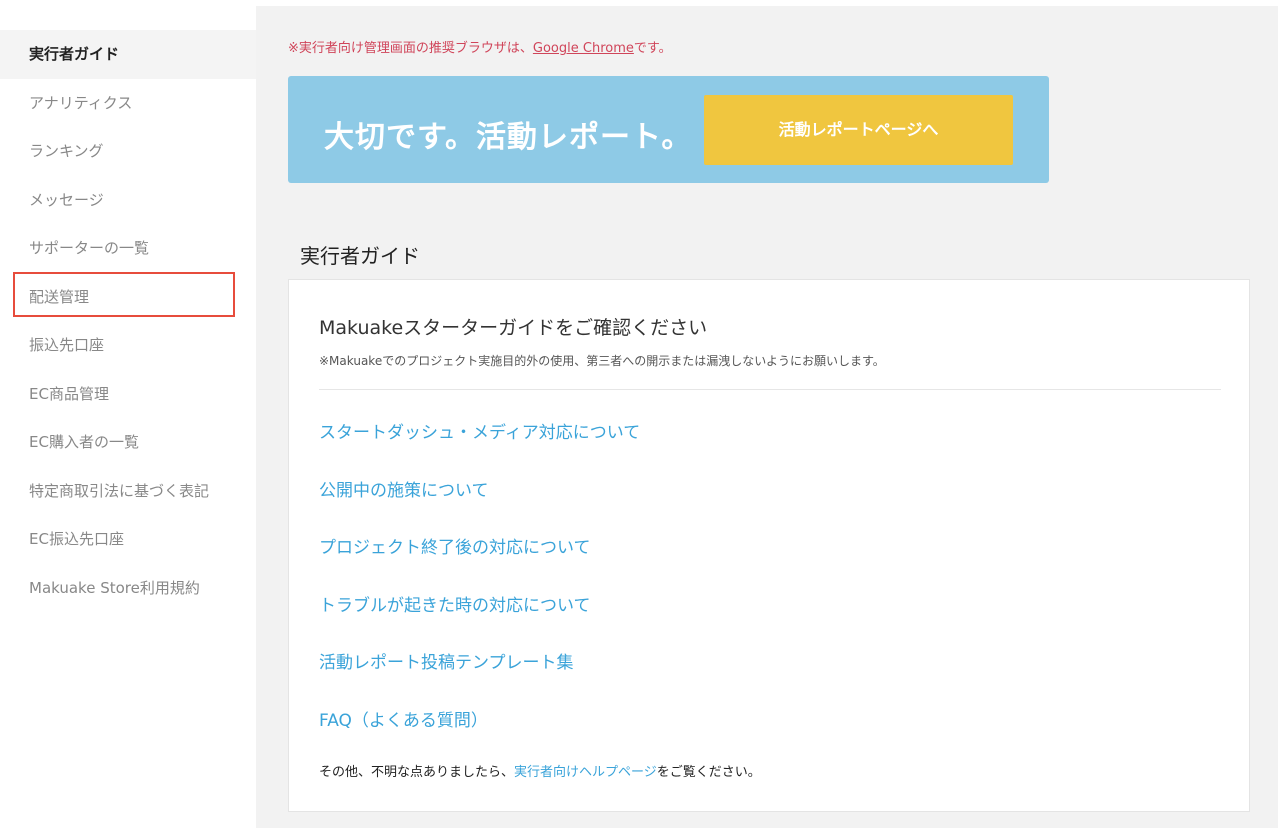 This screenshot has width=1282, height=834. Describe the element at coordinates (479, 620) in the screenshot. I see `guide-link-trouble: トラブルが起きた時の対応について` at that location.